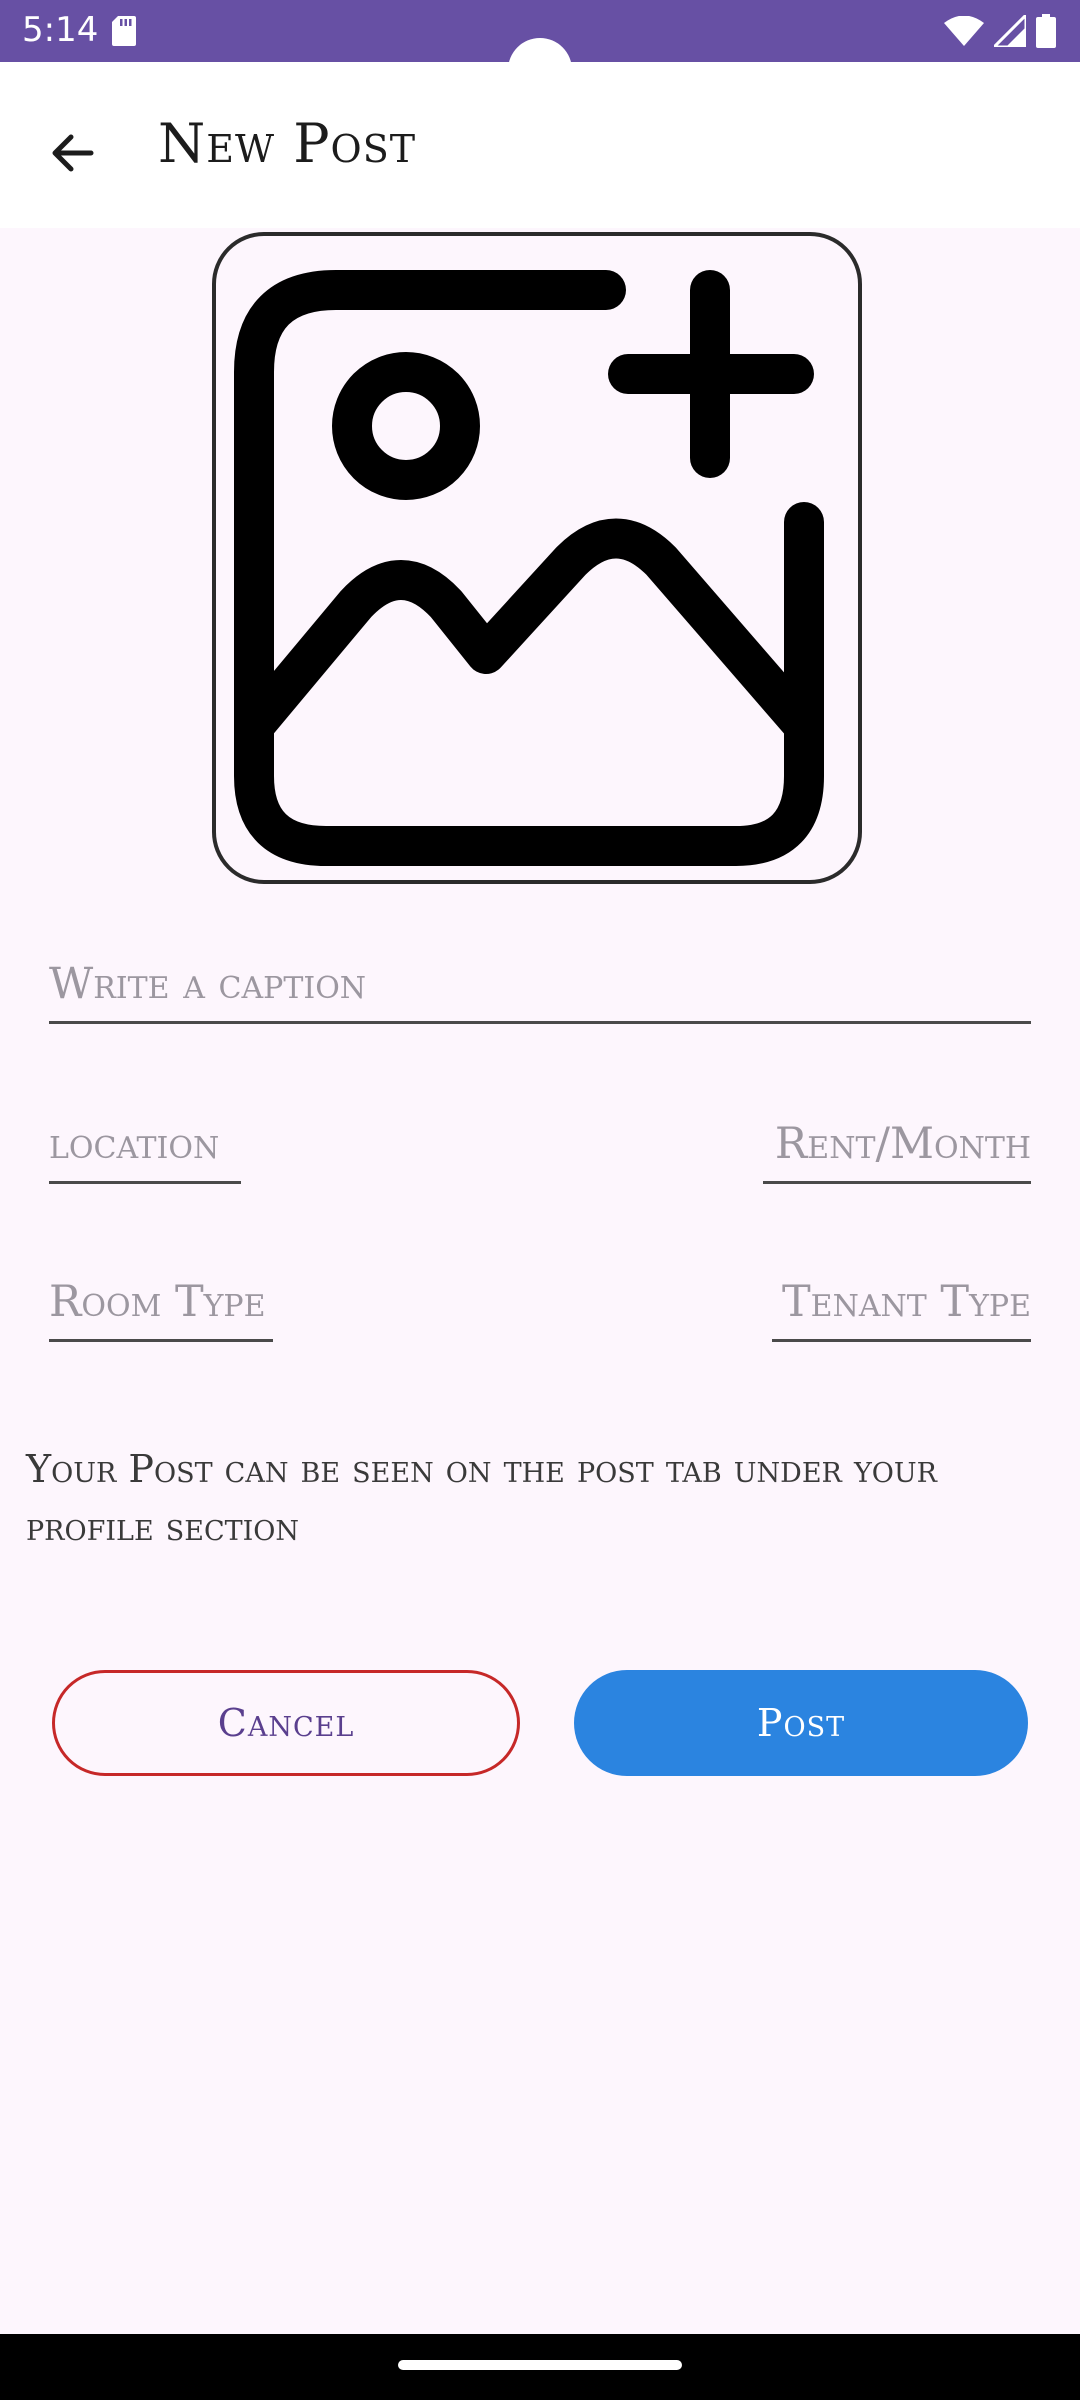  Describe the element at coordinates (1010, 31) in the screenshot. I see `signal-icon` at that location.